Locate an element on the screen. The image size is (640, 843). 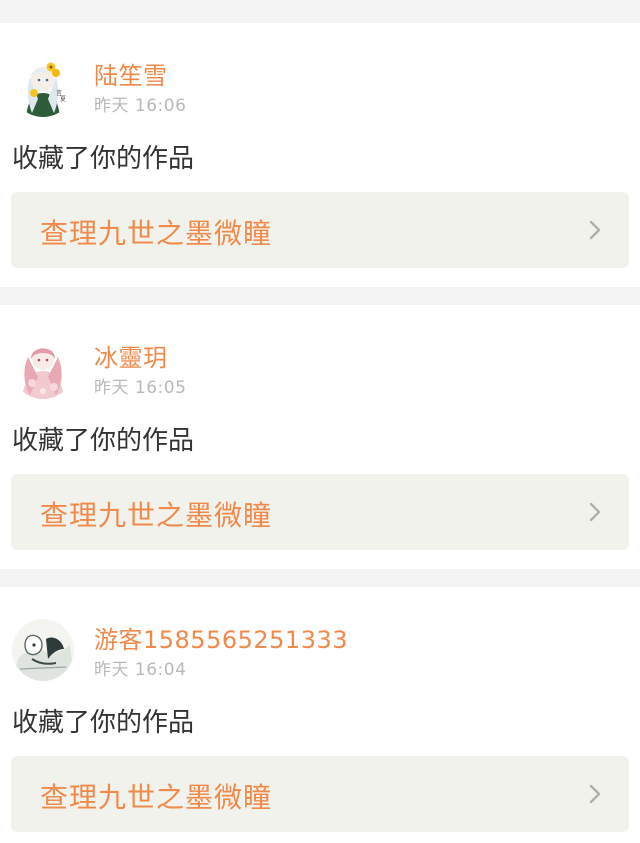
timestamp: 昨天 16:04 is located at coordinates (140, 670).